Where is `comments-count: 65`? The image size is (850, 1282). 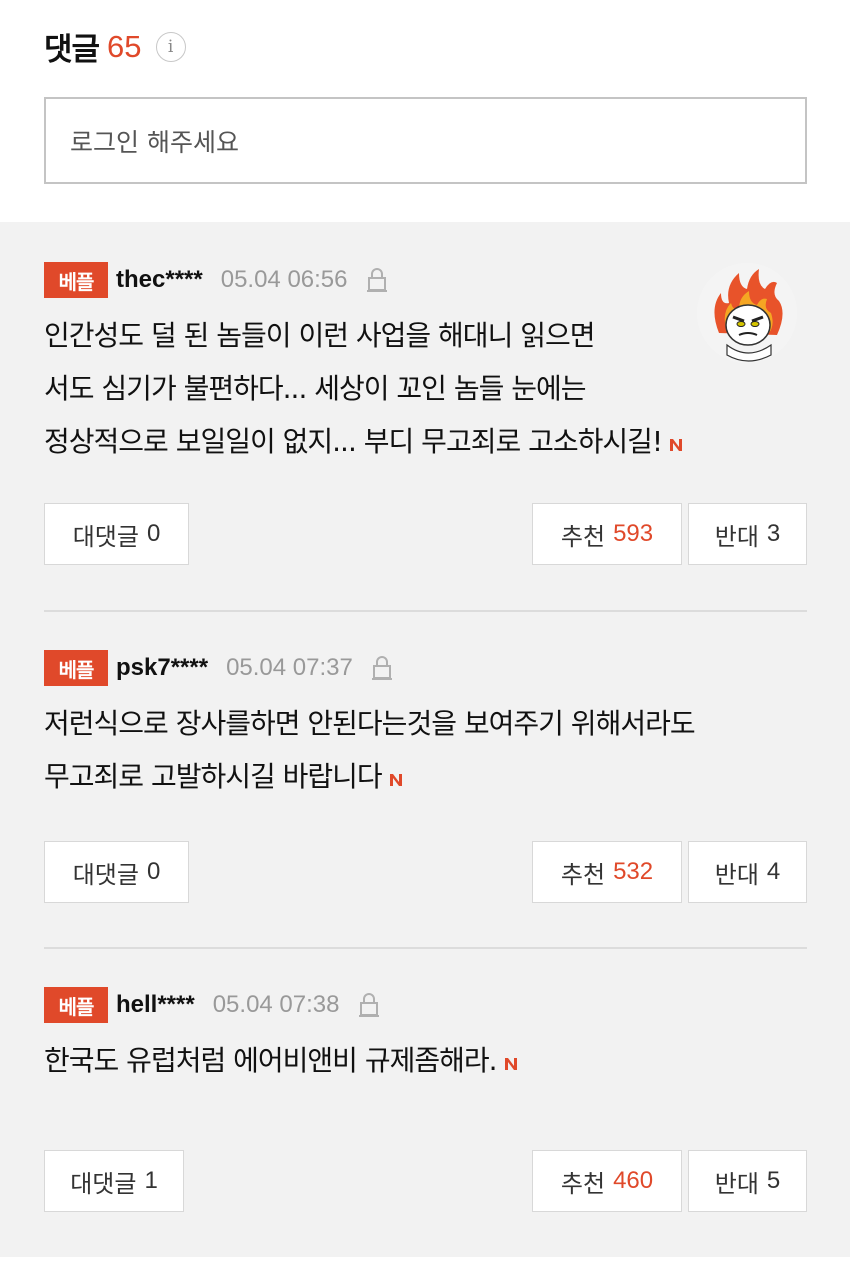 comments-count: 65 is located at coordinates (124, 46).